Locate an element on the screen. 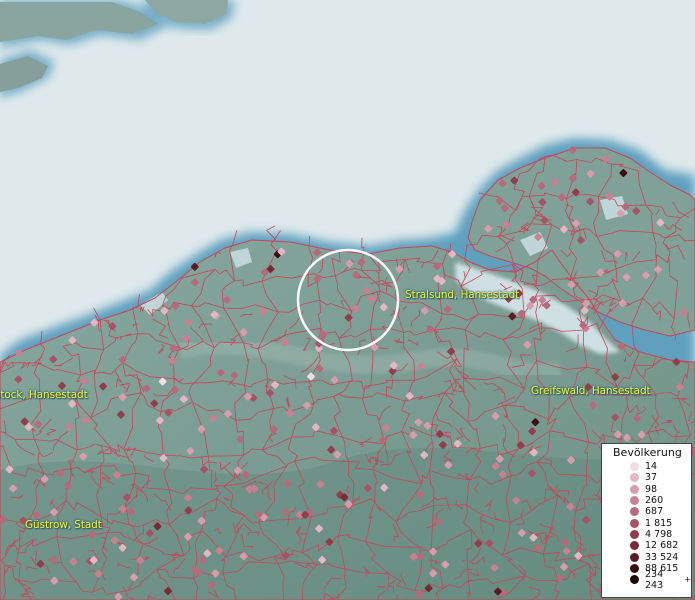 The width and height of the screenshot is (695, 600). legend-entry: 687 is located at coordinates (646, 511).